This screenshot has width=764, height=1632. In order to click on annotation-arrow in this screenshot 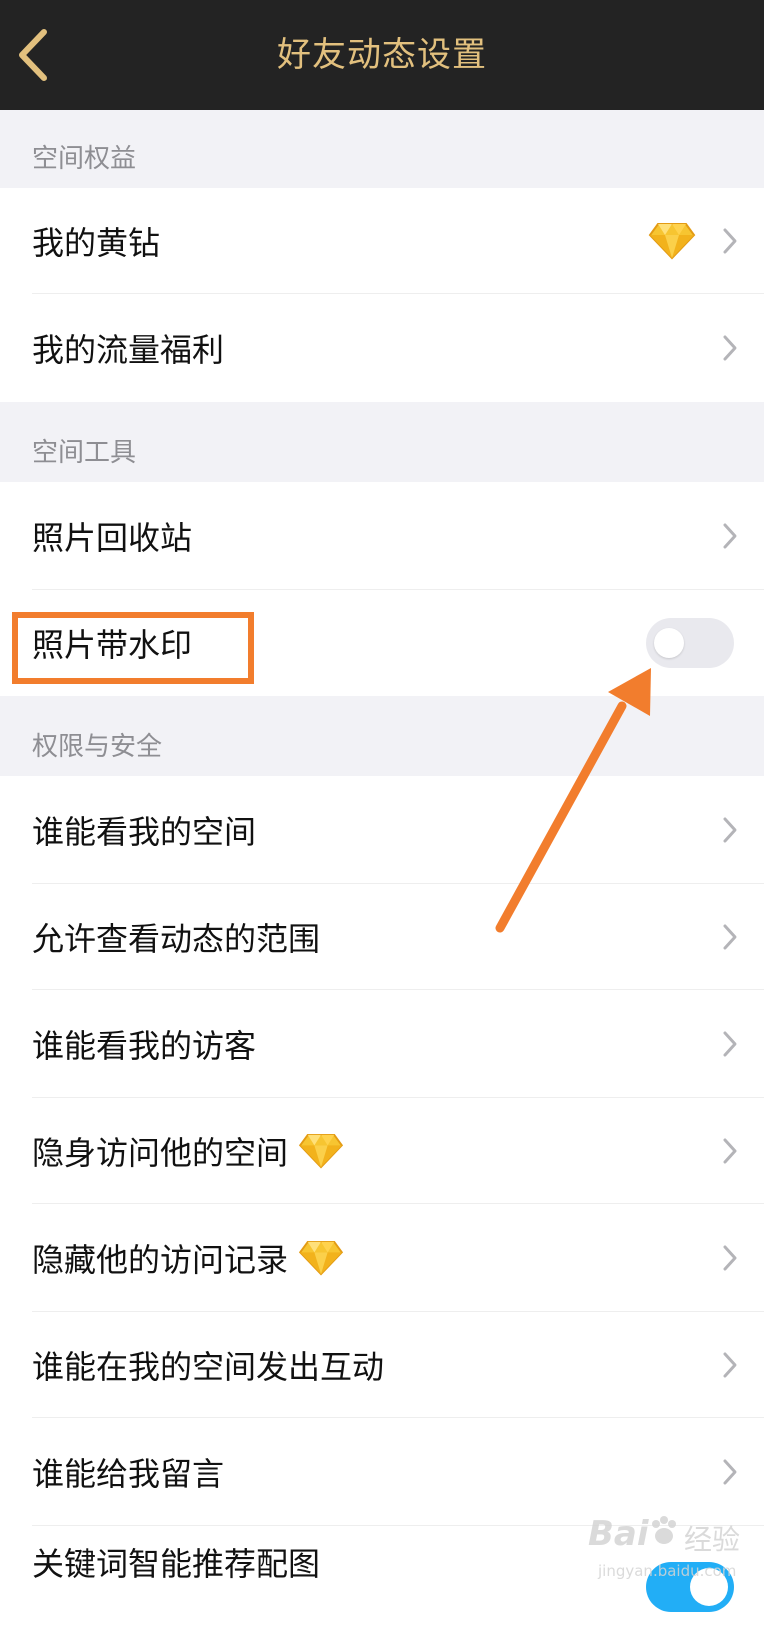, I will do `click(573, 800)`.